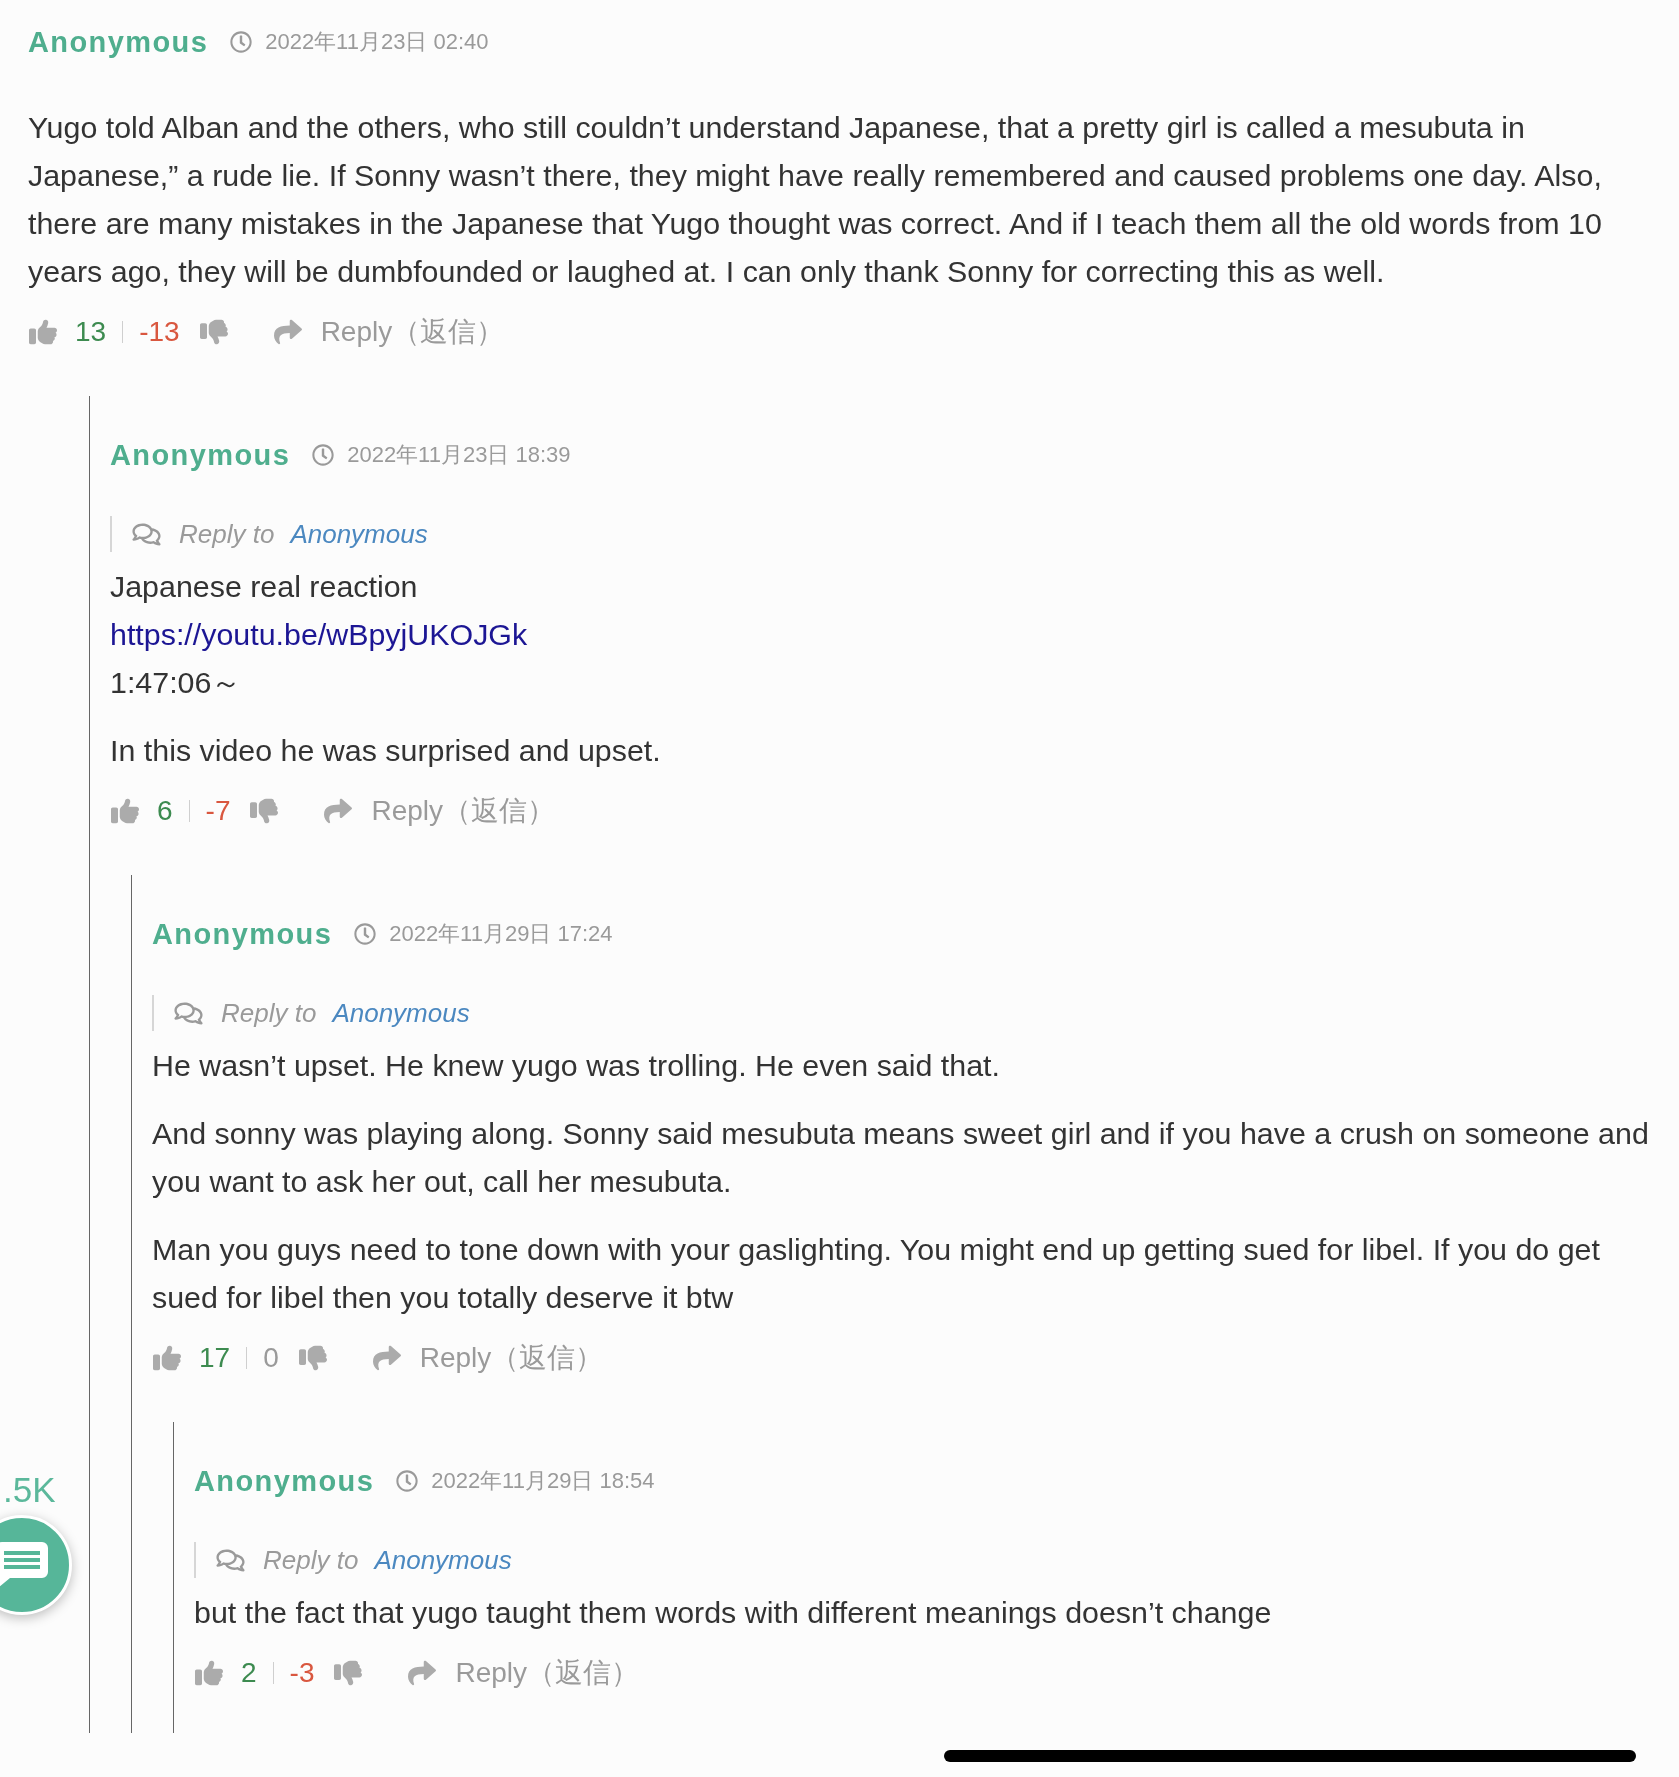 The image size is (1679, 1777). What do you see at coordinates (733, 1612) in the screenshot?
I see `comment-text: but the fact that yugo taught them words with different meanings doesn’t change` at bounding box center [733, 1612].